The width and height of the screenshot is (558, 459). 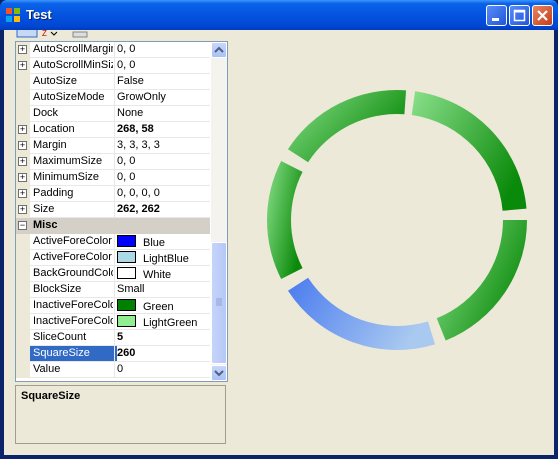 What do you see at coordinates (163, 306) in the screenshot?
I see `property-value: Green` at bounding box center [163, 306].